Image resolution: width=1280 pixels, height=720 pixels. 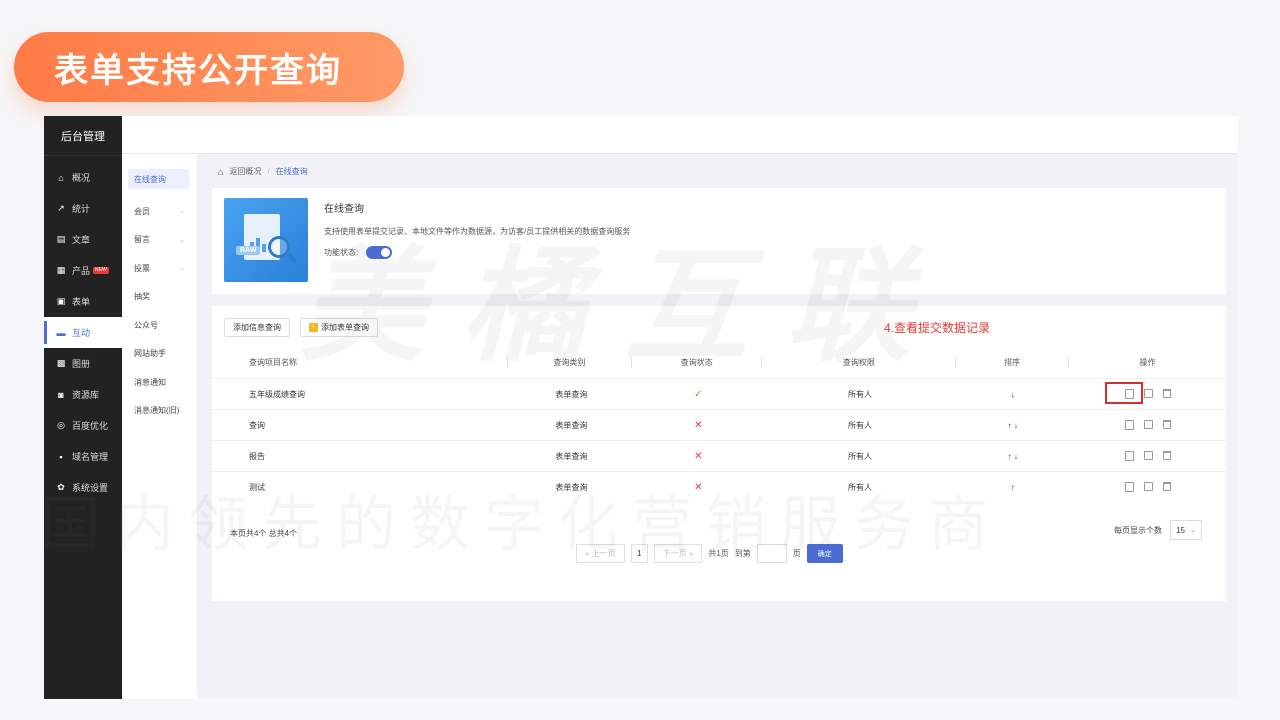 What do you see at coordinates (90, 488) in the screenshot?
I see `sidebar-item-label: 系统设置` at bounding box center [90, 488].